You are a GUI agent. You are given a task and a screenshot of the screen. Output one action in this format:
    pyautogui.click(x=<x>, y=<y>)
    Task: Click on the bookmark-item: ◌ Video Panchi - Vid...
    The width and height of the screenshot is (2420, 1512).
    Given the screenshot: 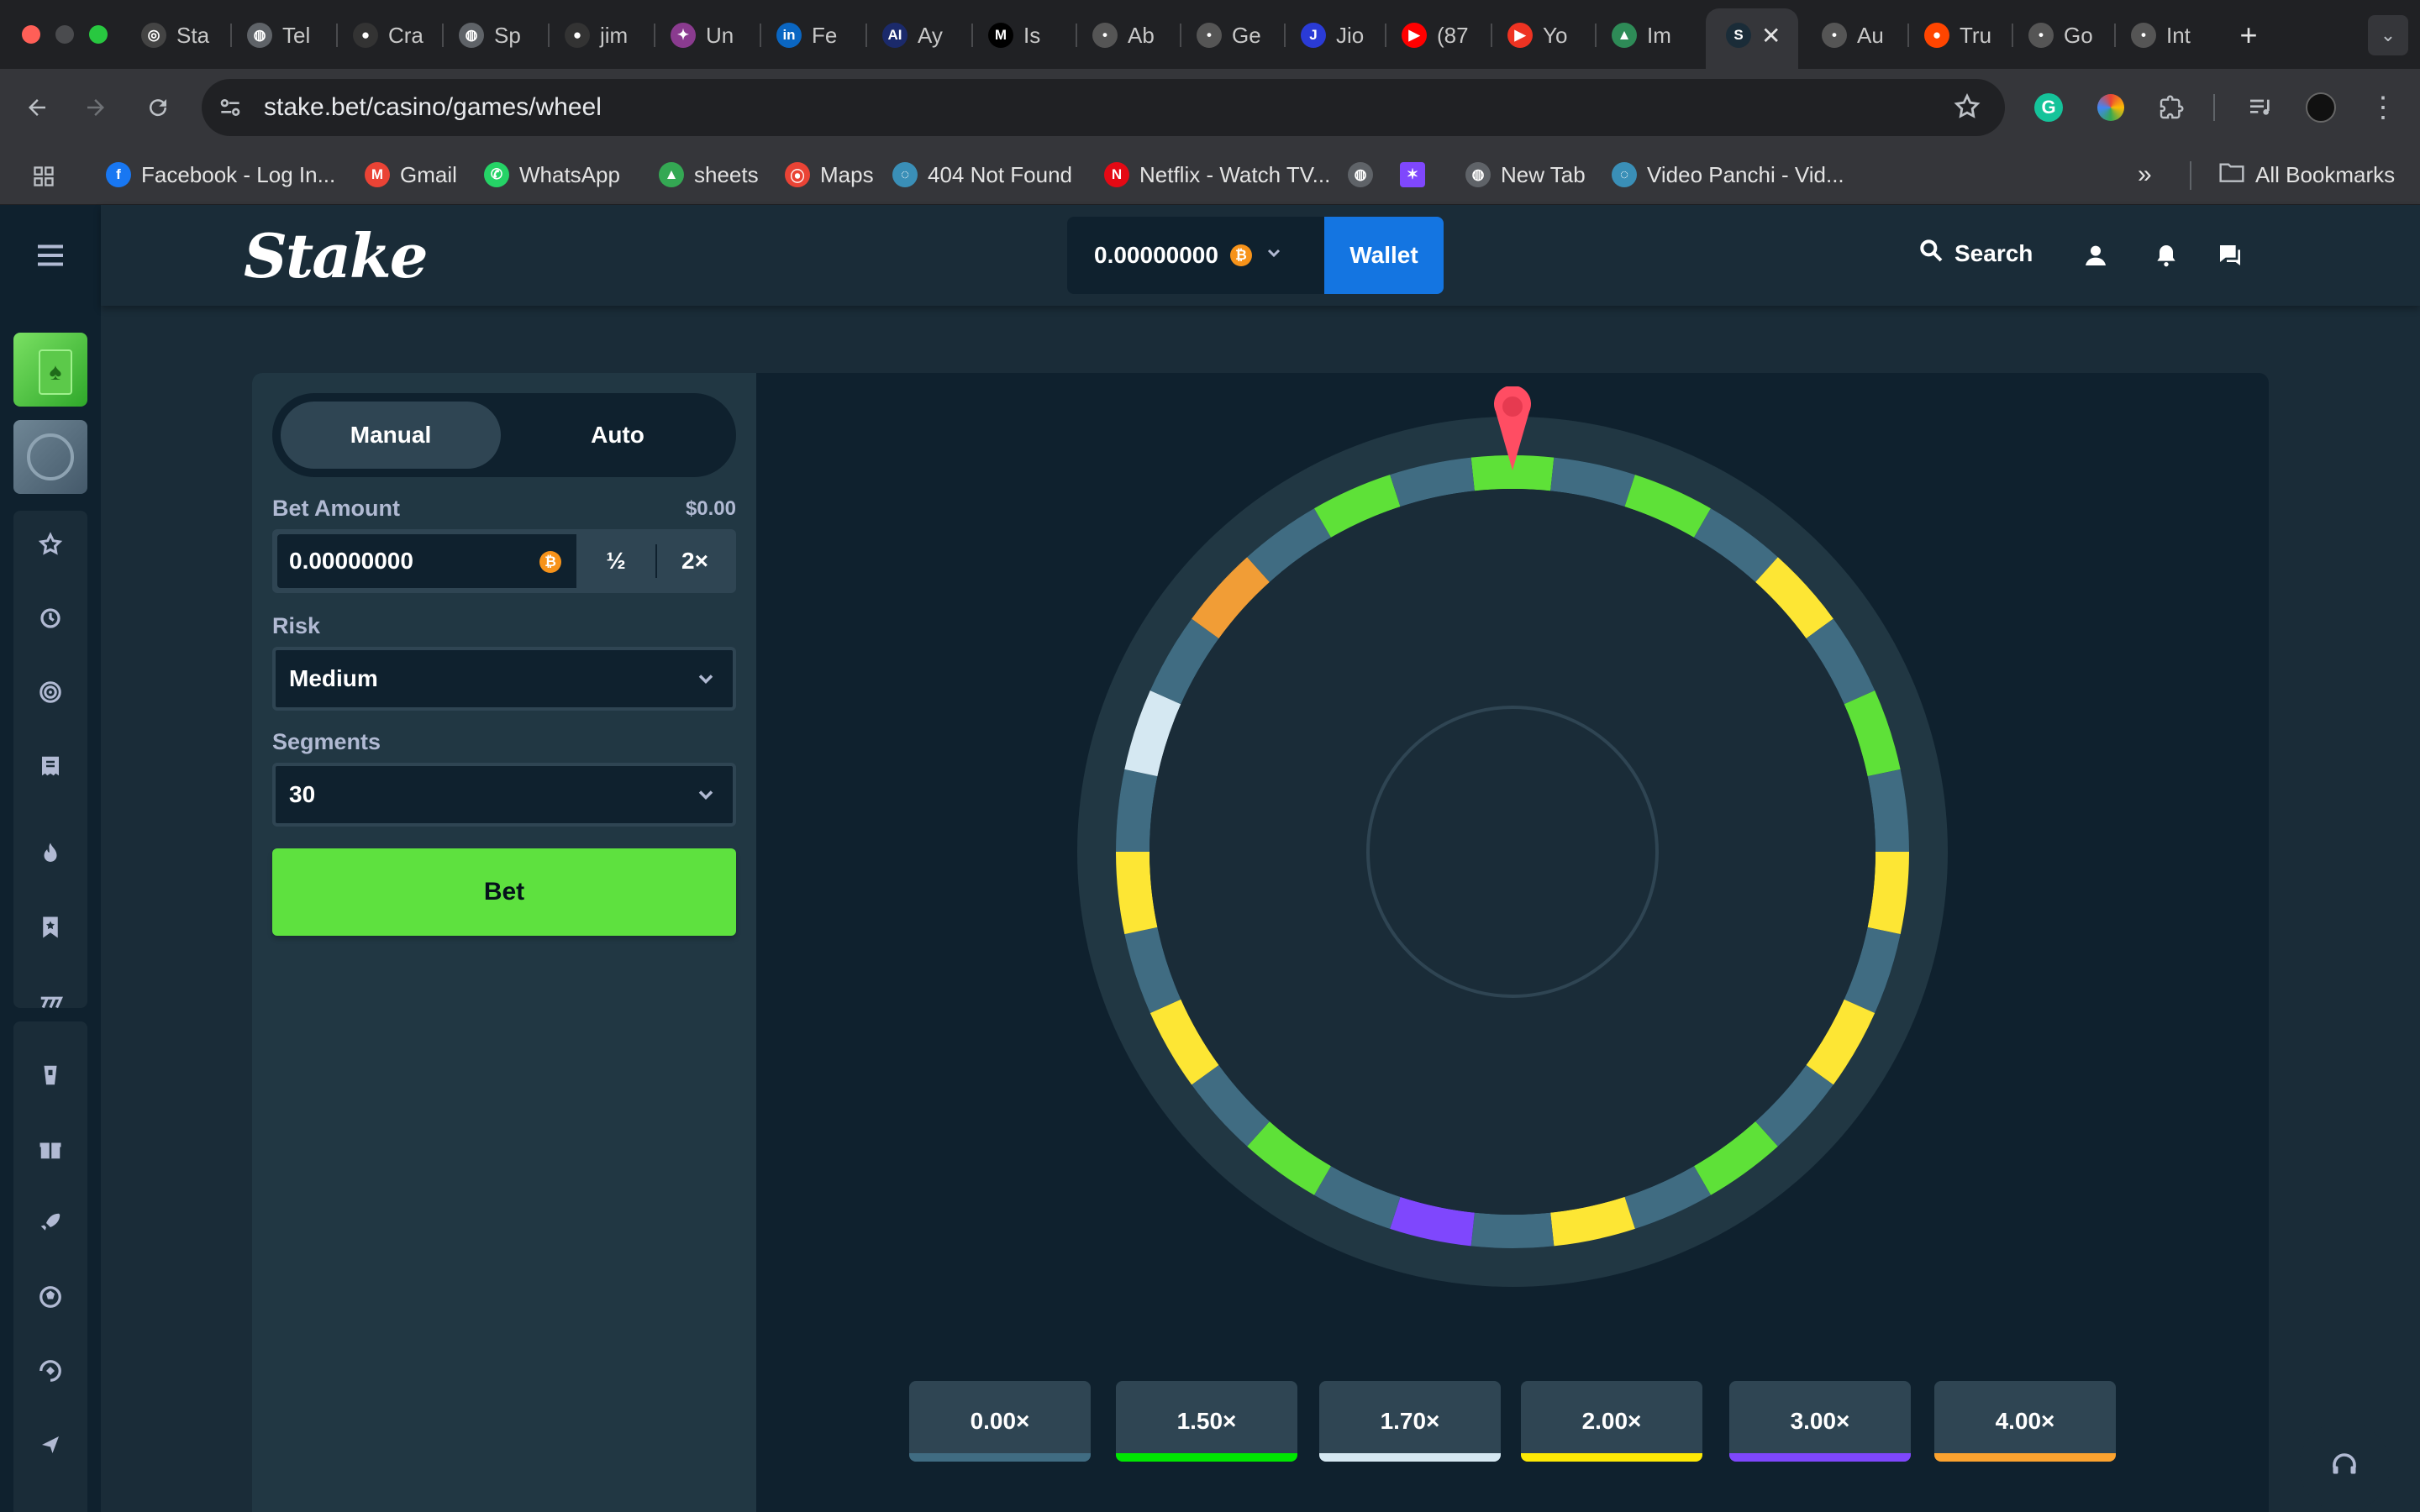 What is the action you would take?
    pyautogui.click(x=1728, y=175)
    